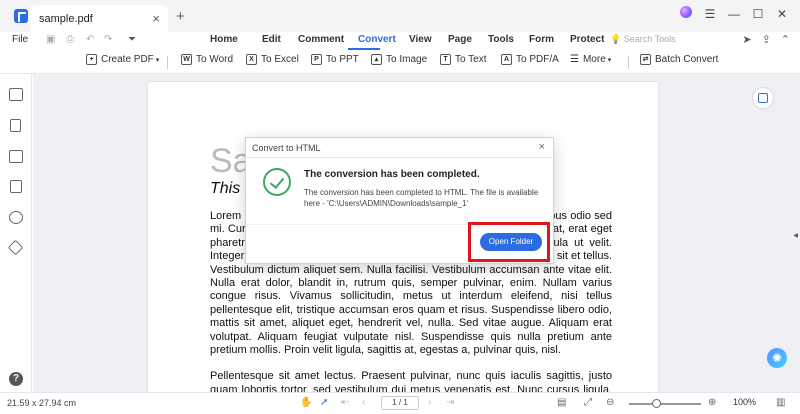 Image resolution: width=800 pixels, height=414 pixels. What do you see at coordinates (616, 39) in the screenshot?
I see `lightbulb-icon: 💡` at bounding box center [616, 39].